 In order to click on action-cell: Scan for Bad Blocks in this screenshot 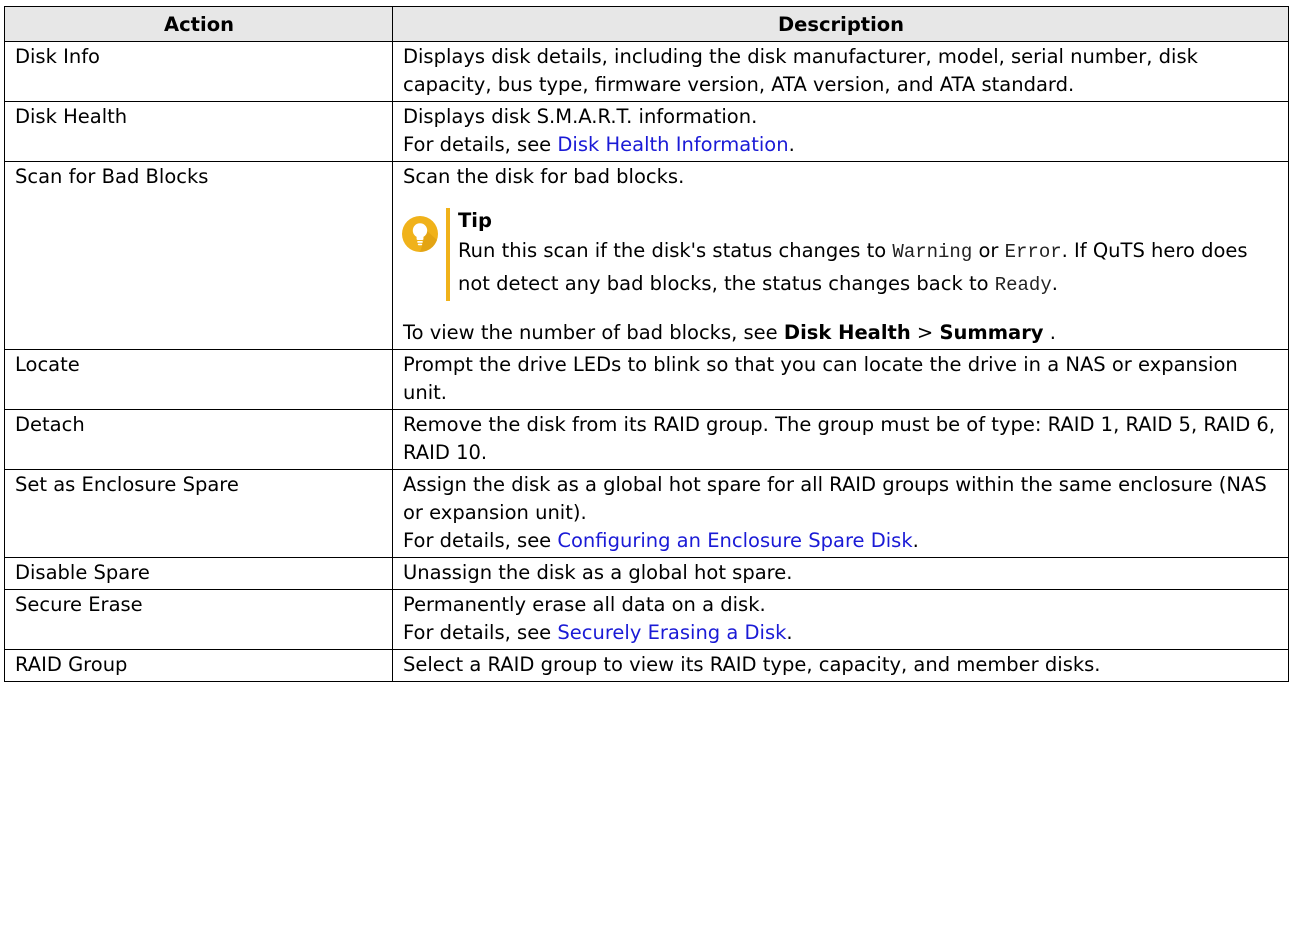, I will do `click(198, 255)`.